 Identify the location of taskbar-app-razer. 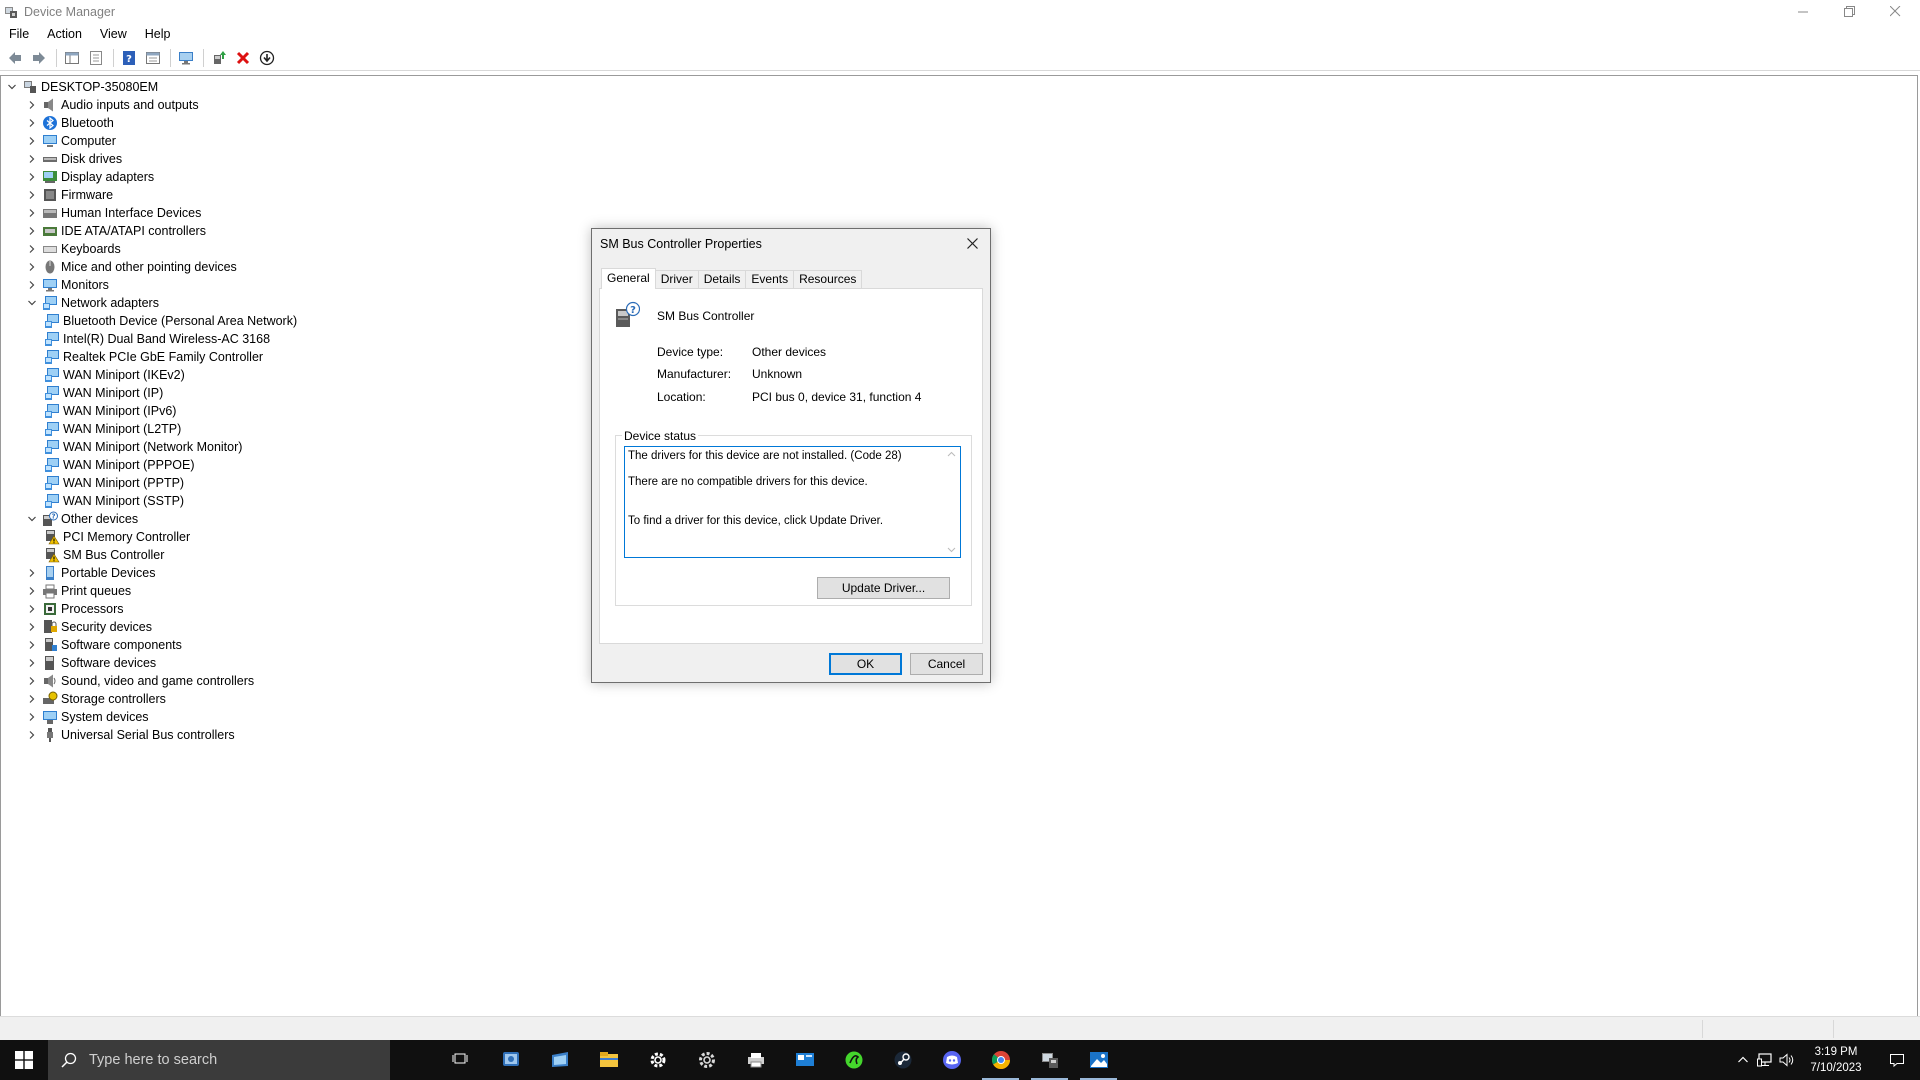
(853, 1060).